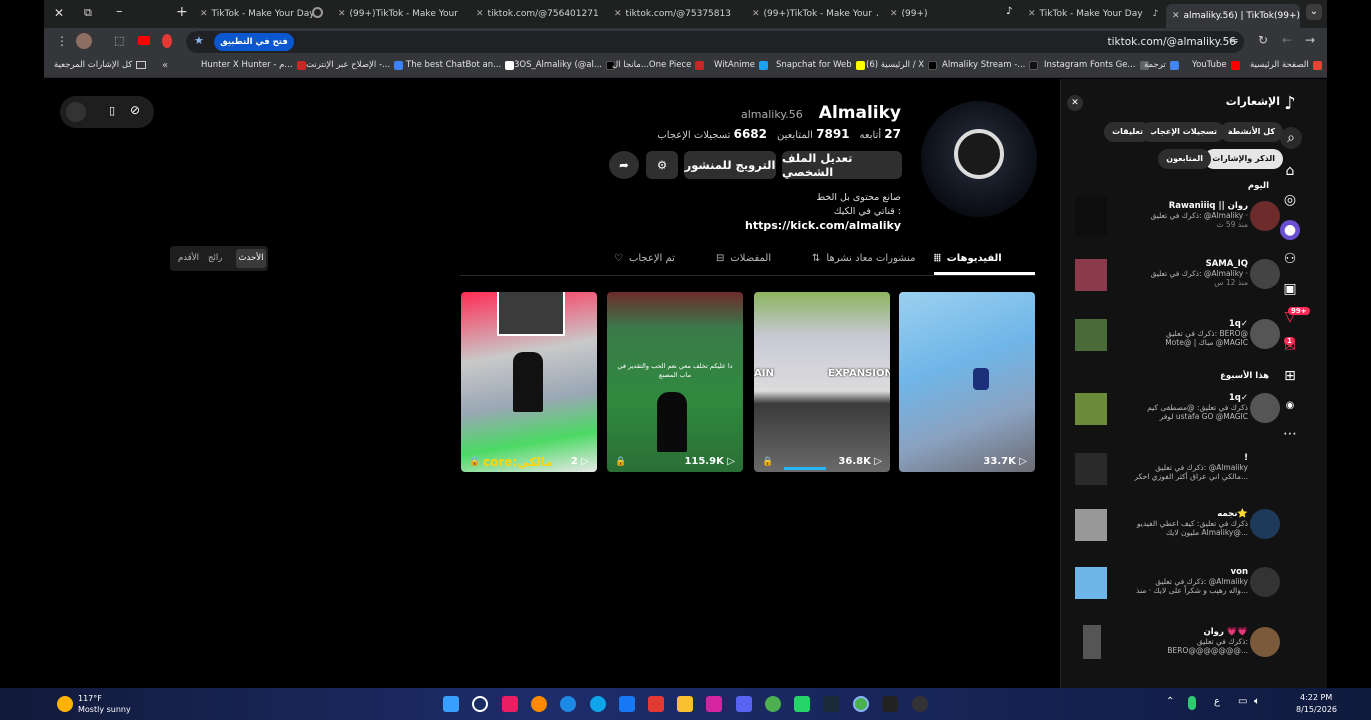  What do you see at coordinates (945, 14) in the screenshot?
I see `tab-6: ✕ (99+)` at bounding box center [945, 14].